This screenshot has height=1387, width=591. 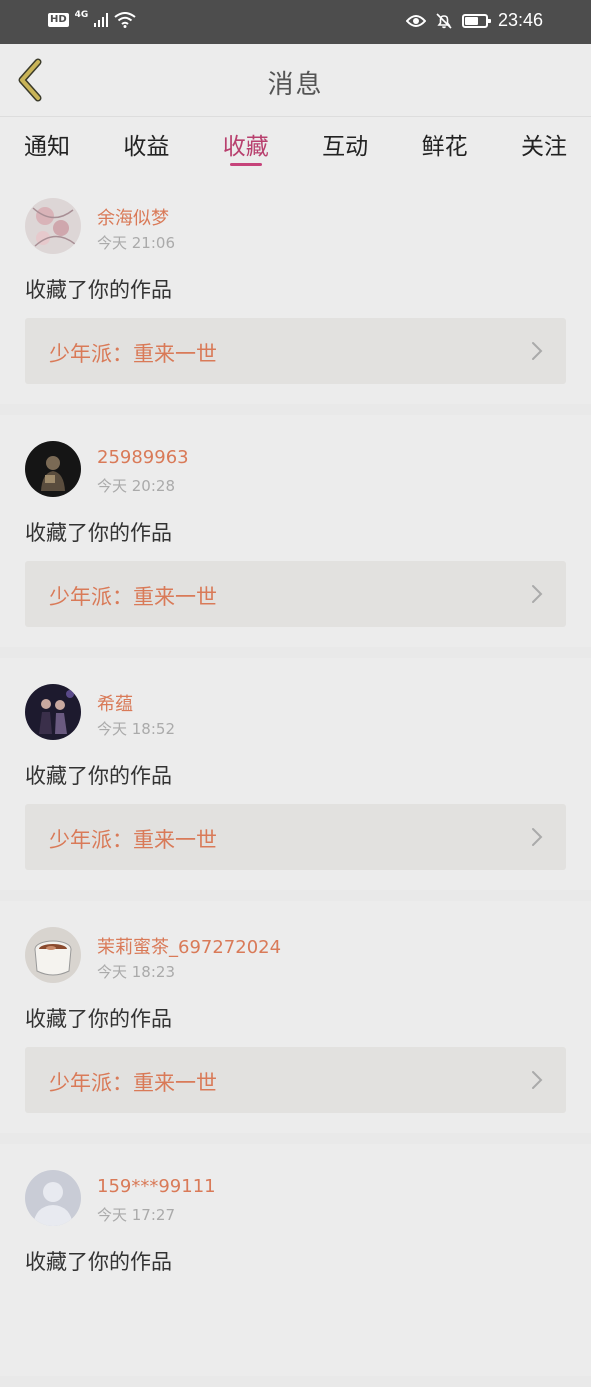 I want to click on tab-favorites: 收藏, so click(x=246, y=144).